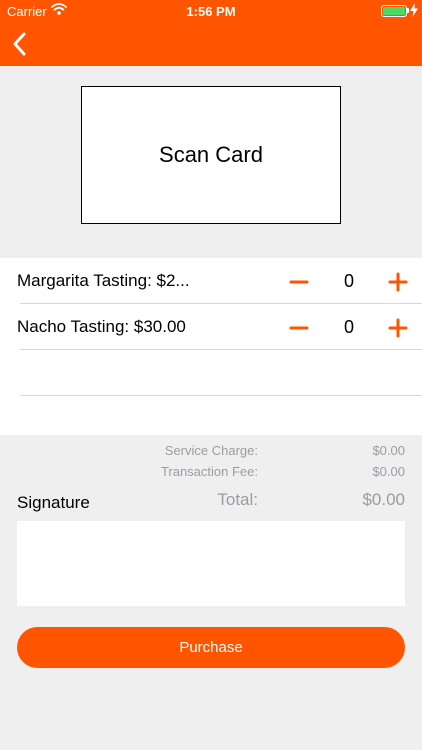  I want to click on total-label: Total:, so click(237, 499).